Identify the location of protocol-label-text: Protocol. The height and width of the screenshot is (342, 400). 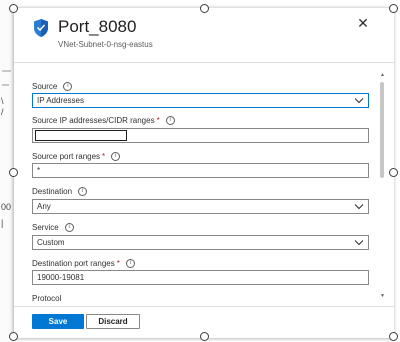
(47, 298).